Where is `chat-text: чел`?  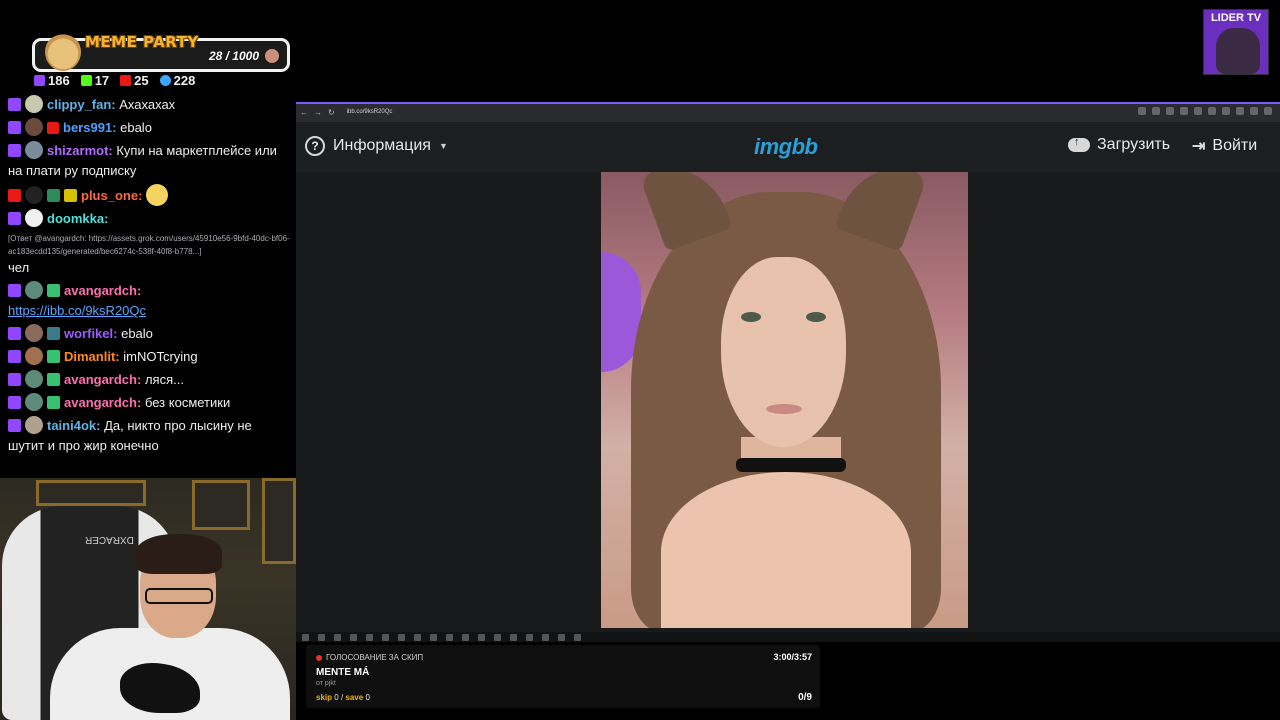 chat-text: чел is located at coordinates (19, 267).